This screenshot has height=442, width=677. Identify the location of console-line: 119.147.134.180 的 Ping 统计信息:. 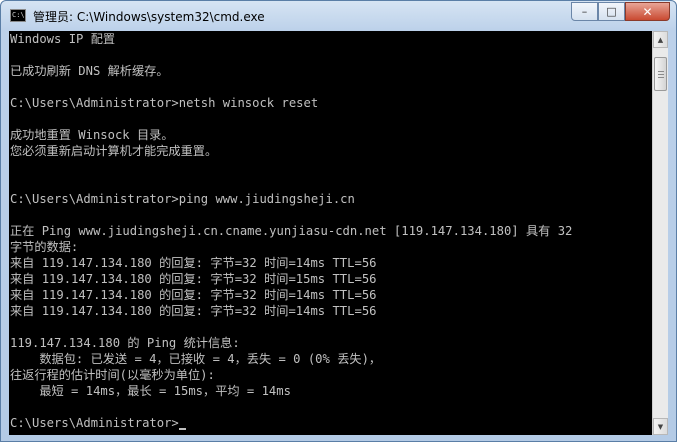
(125, 343).